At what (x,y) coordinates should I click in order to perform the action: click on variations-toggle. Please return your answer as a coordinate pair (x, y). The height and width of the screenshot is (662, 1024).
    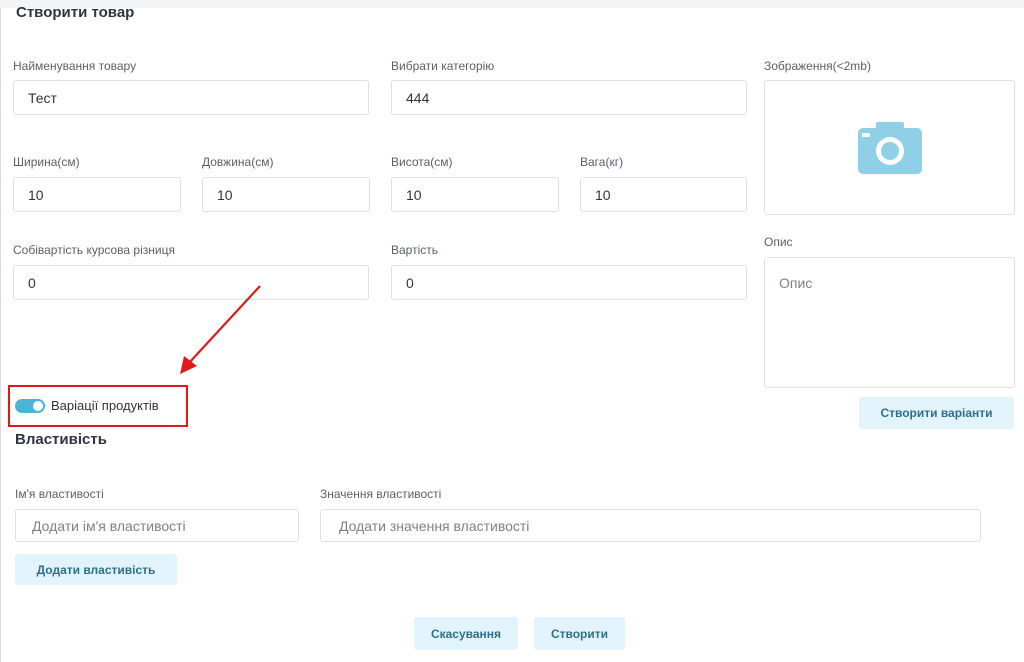
    Looking at the image, I should click on (30, 406).